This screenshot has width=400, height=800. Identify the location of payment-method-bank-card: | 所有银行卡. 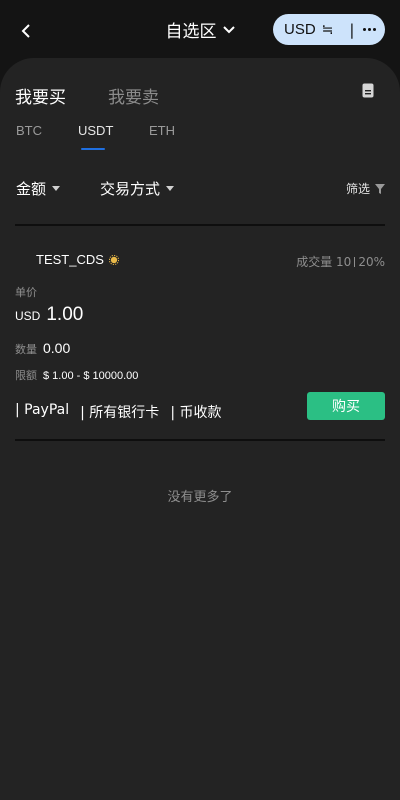
(120, 413).